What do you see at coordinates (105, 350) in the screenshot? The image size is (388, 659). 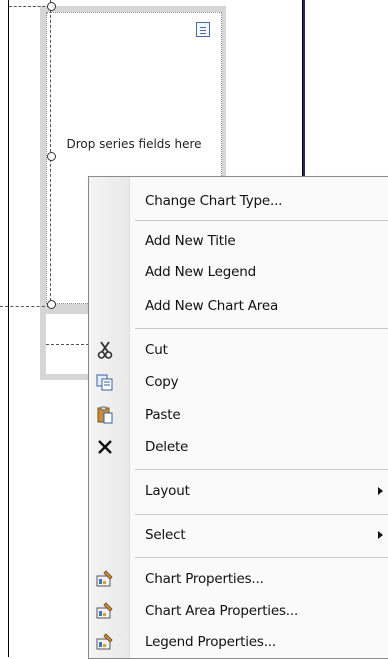 I see `scissors-icon` at bounding box center [105, 350].